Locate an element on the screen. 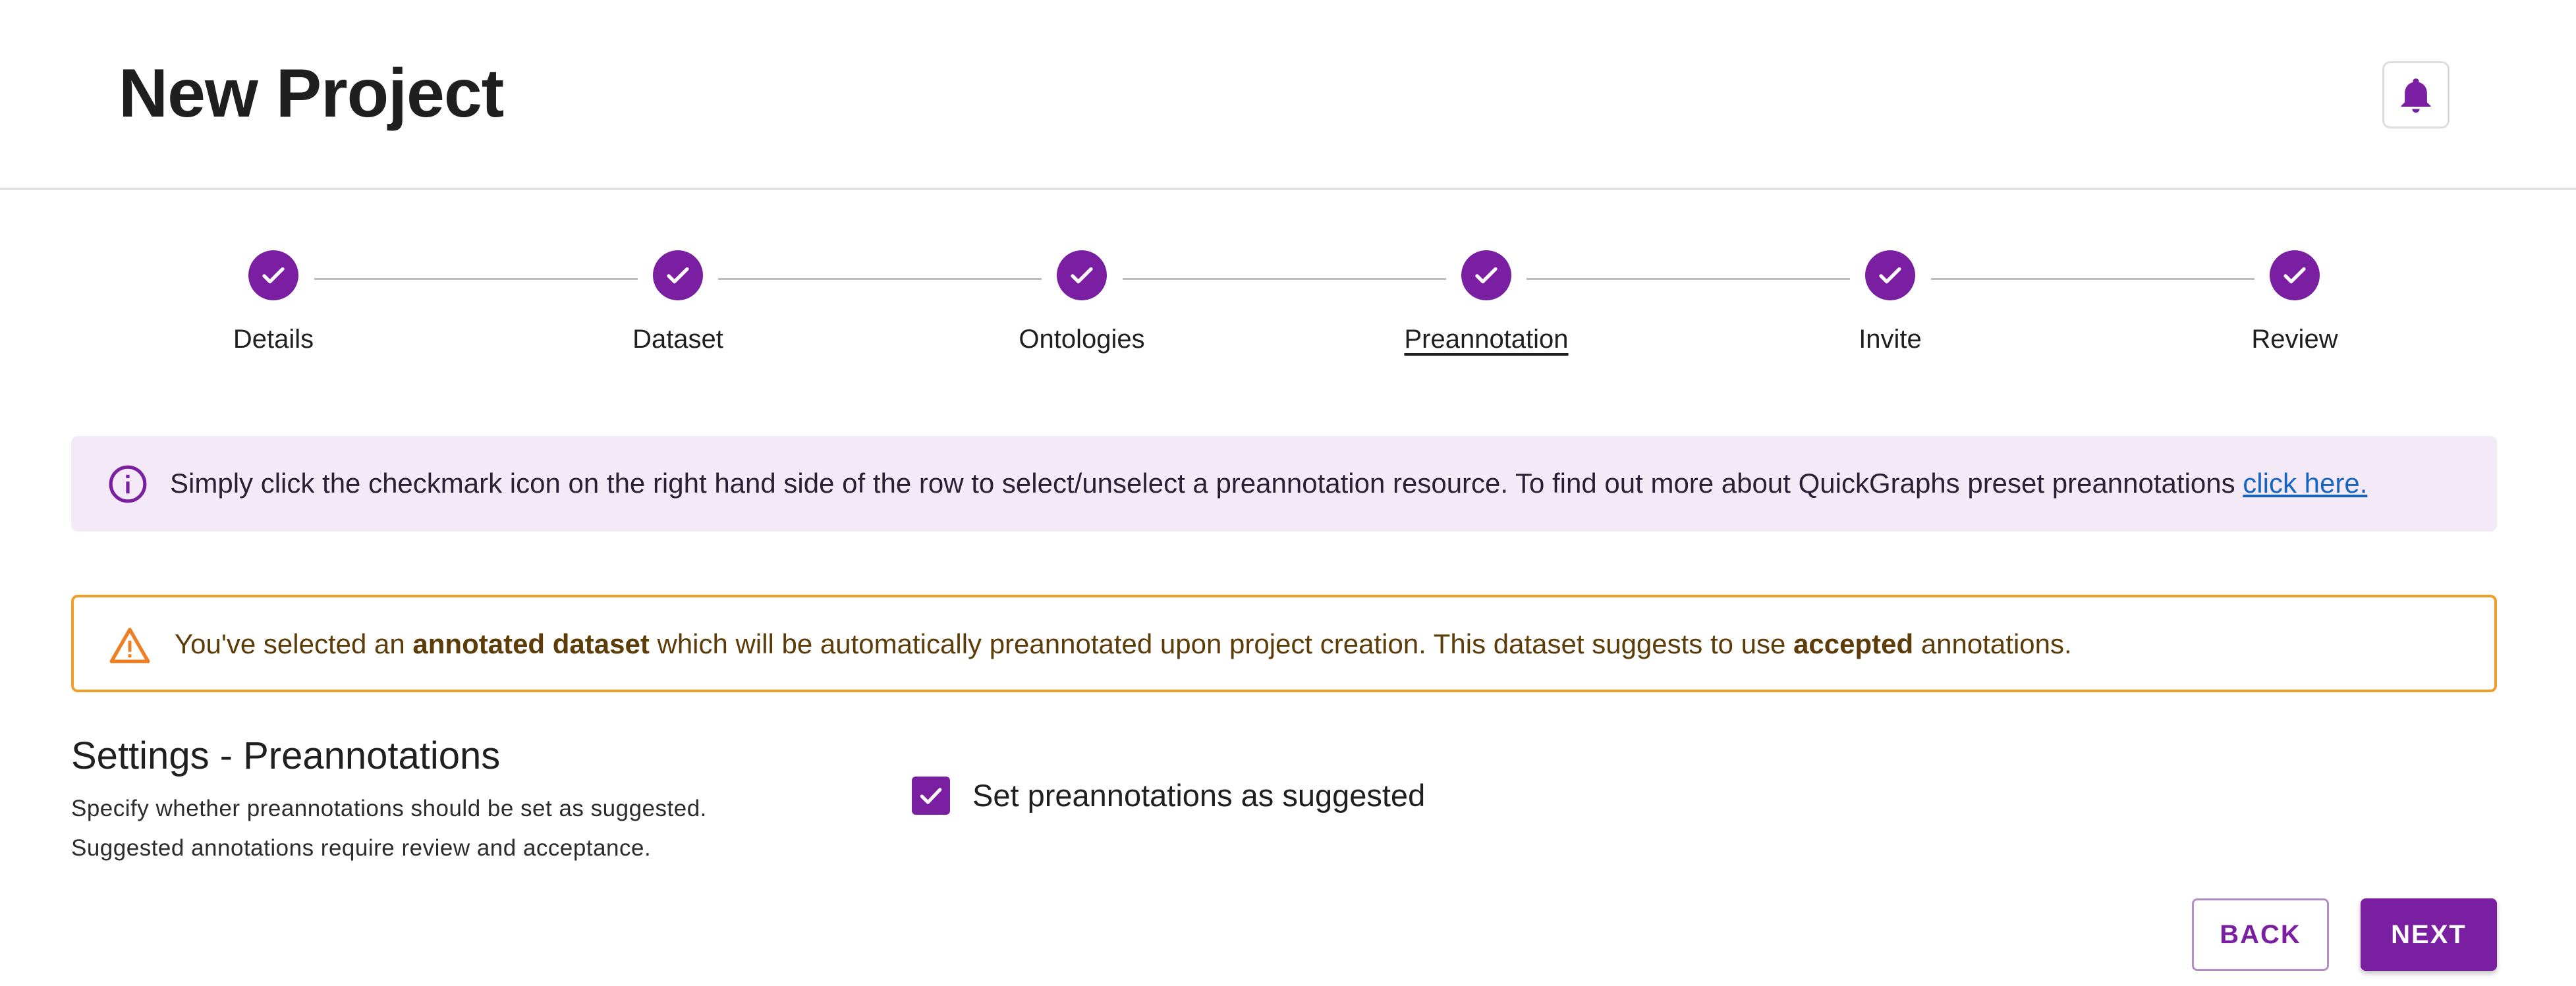 Image resolution: width=2576 pixels, height=986 pixels. settings-title: Settings - Preannotations is located at coordinates (286, 755).